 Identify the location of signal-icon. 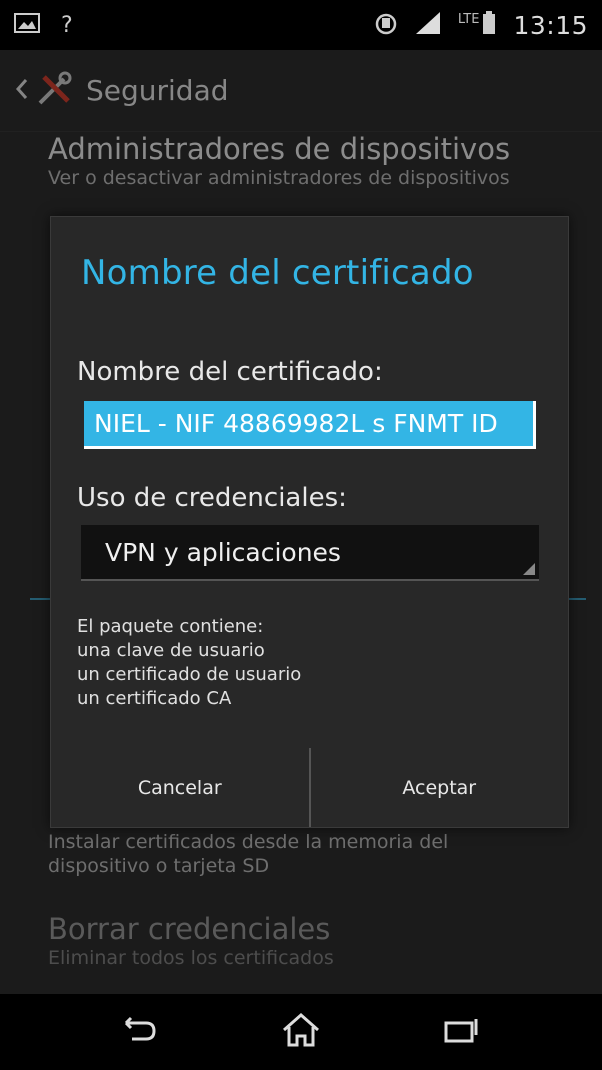
(428, 25).